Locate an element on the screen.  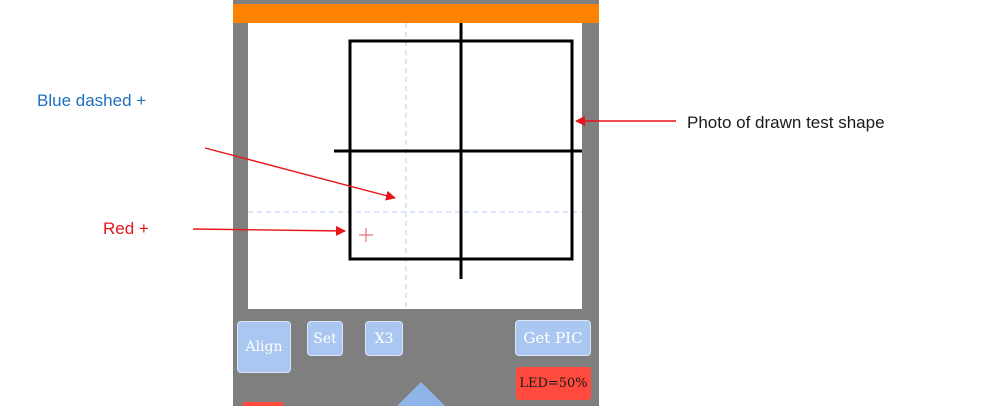
align-button: Align is located at coordinates (264, 347).